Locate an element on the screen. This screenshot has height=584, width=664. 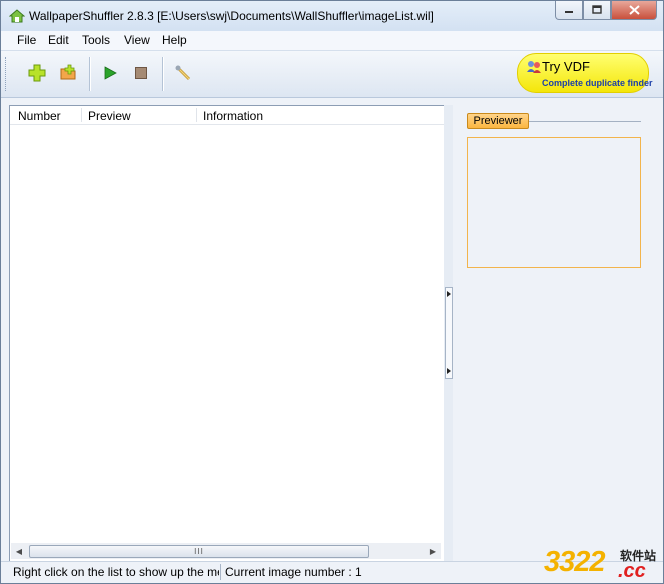
close-icon is located at coordinates (634, 10).